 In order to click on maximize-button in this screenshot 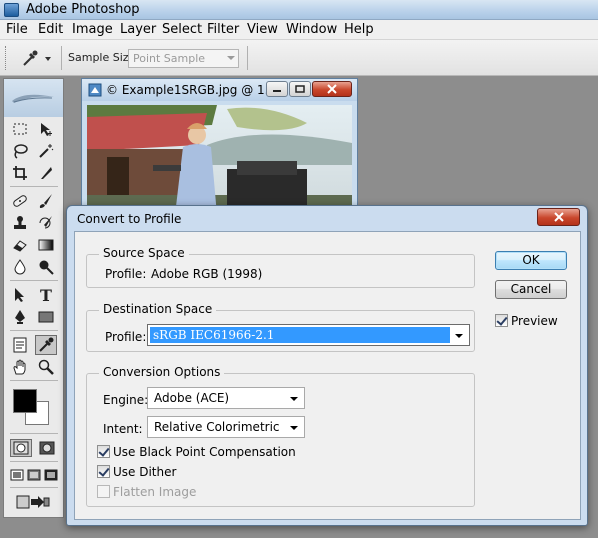, I will do `click(300, 89)`.